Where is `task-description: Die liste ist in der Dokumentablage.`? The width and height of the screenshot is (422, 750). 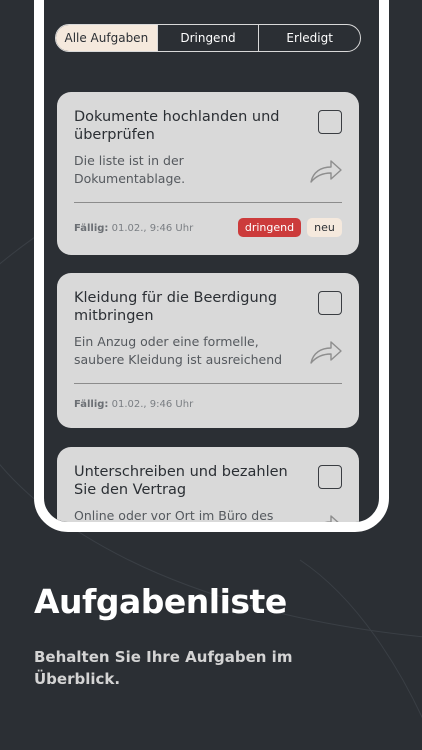
task-description: Die liste ist in der Dokumentablage. is located at coordinates (130, 169).